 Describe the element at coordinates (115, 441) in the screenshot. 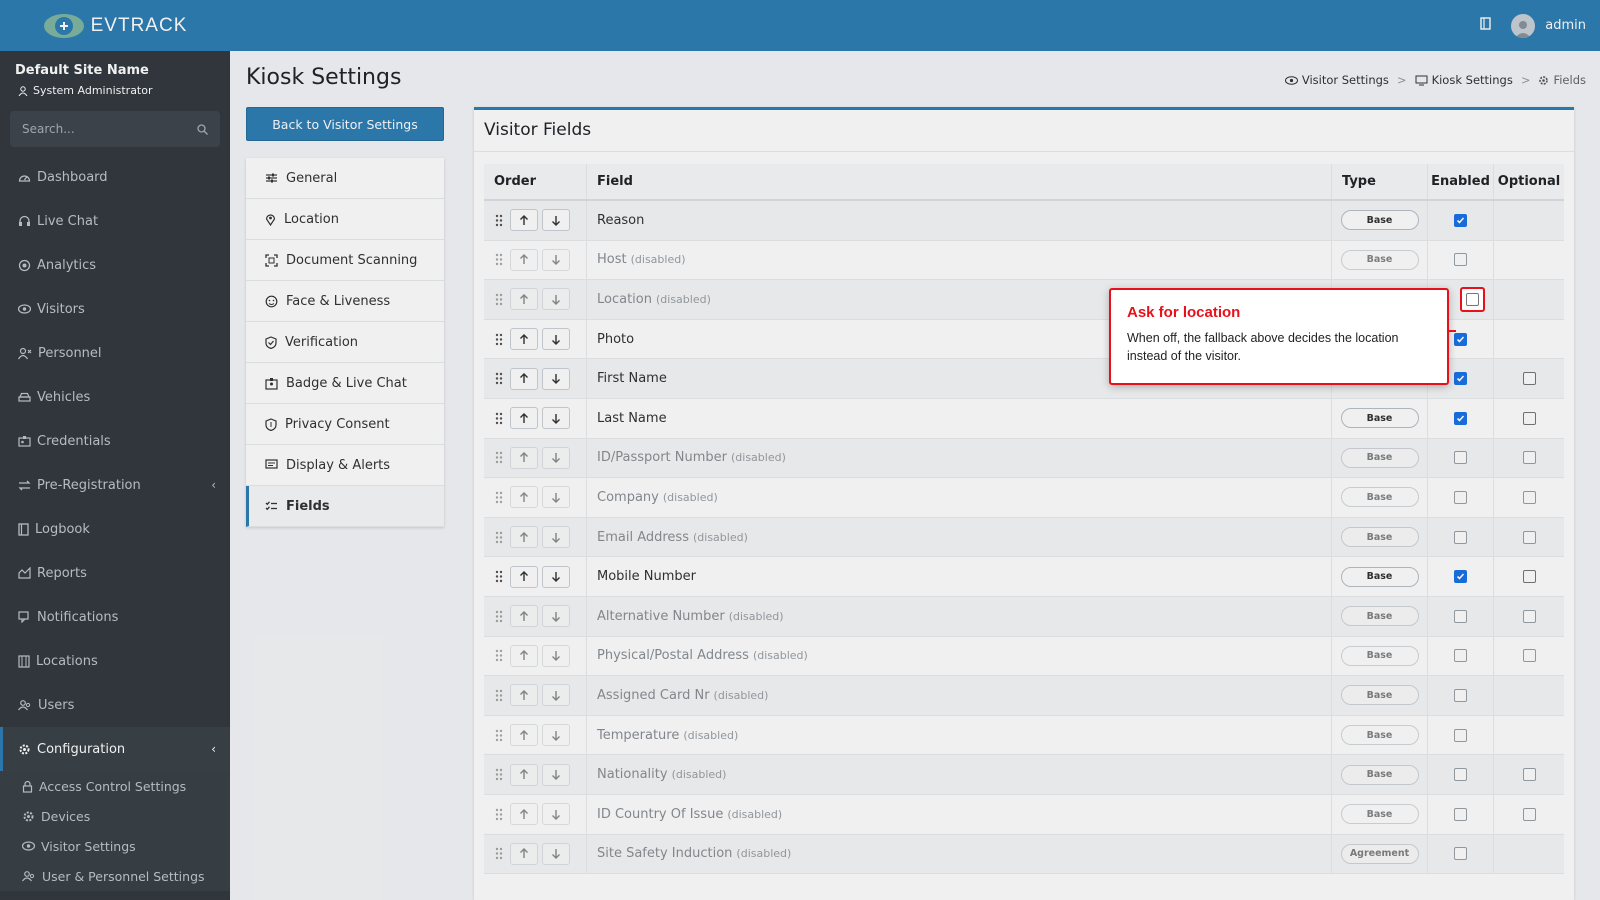

I see `sidebar-item-credentials: Credentials` at that location.